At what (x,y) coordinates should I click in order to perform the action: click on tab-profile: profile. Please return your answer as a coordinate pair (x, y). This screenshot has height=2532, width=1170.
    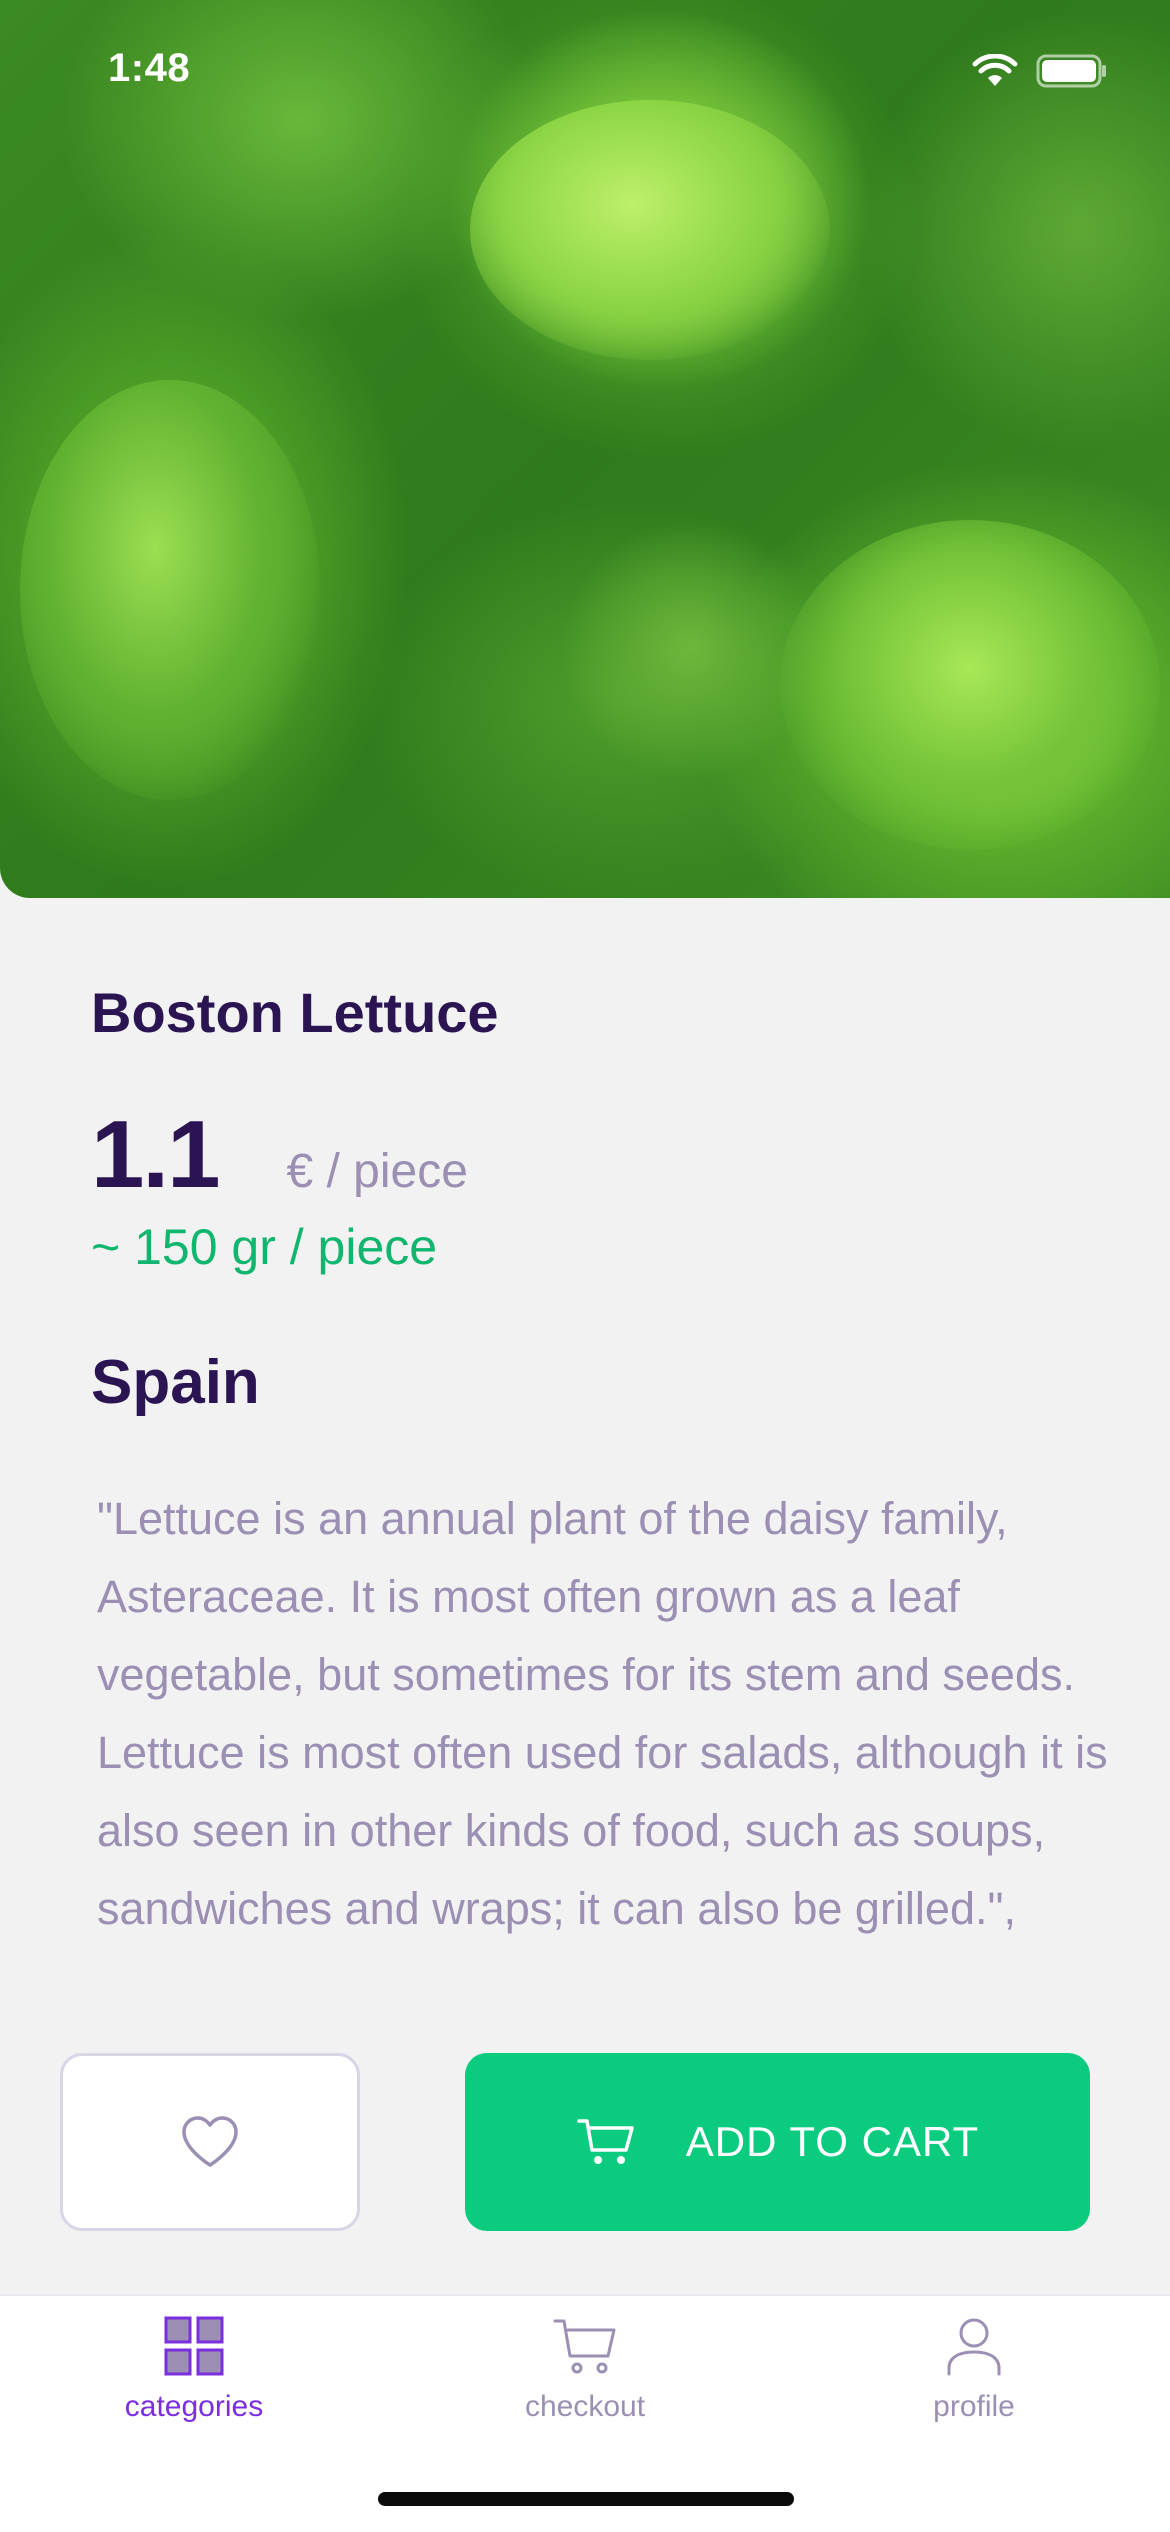
    Looking at the image, I should click on (974, 2370).